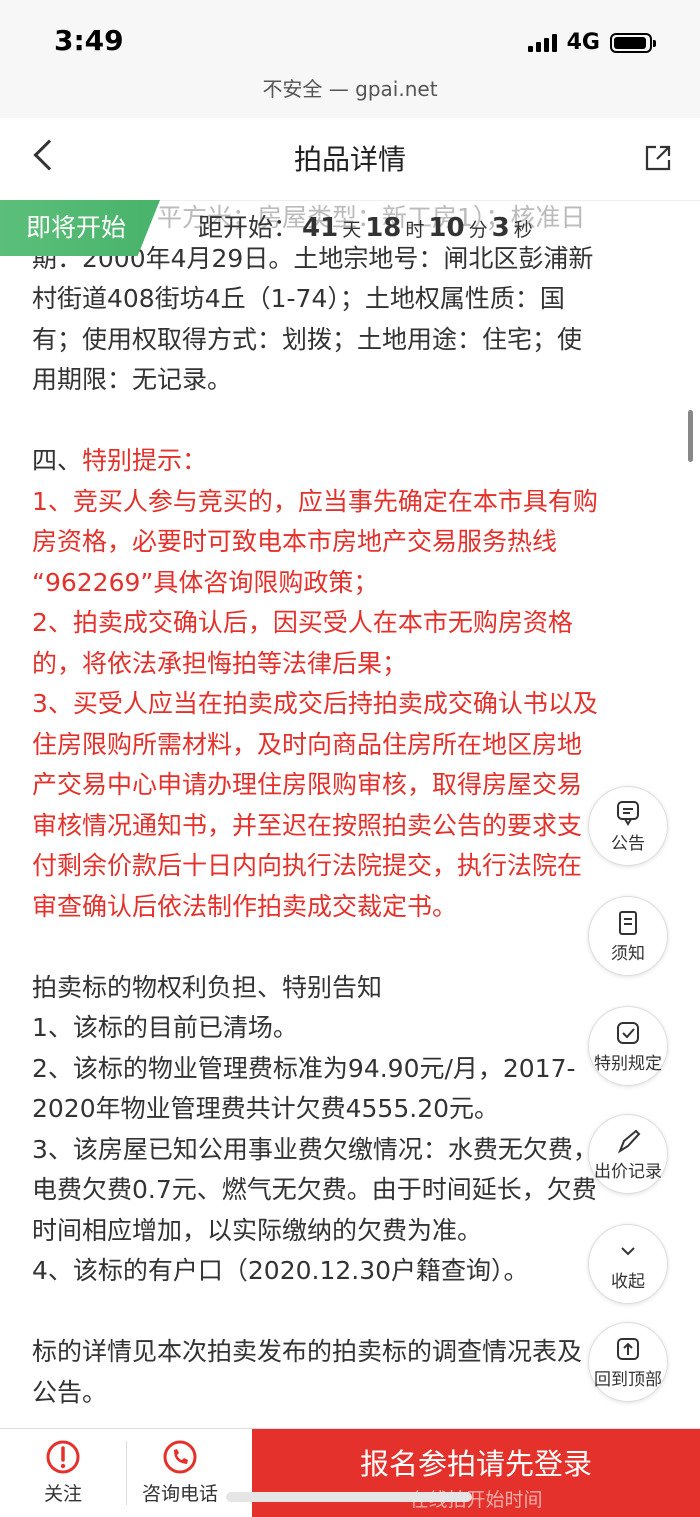  What do you see at coordinates (307, 825) in the screenshot?
I see `warning-line: 审核情况通知书，并至迟在按照拍卖公告的要求支` at bounding box center [307, 825].